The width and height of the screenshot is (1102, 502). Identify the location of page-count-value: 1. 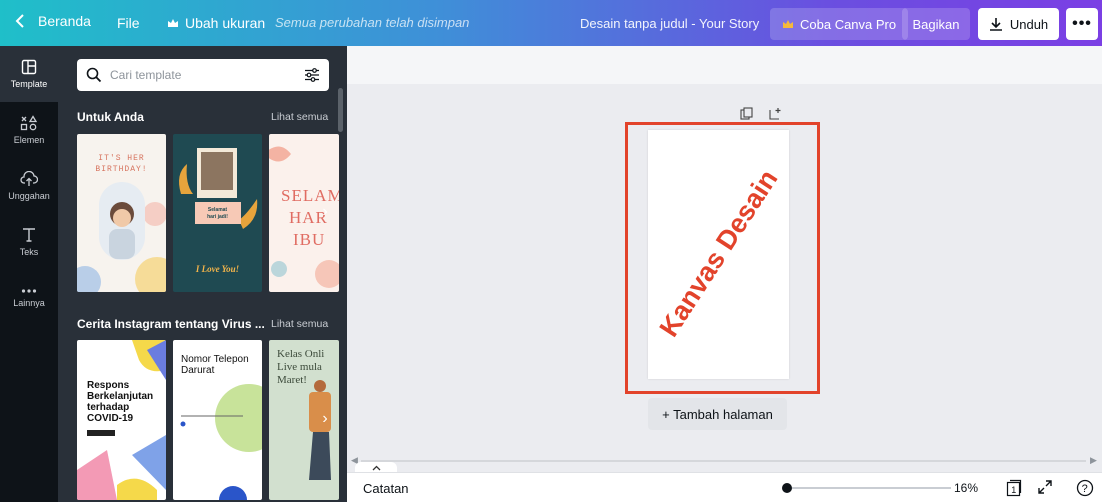
(1013, 490).